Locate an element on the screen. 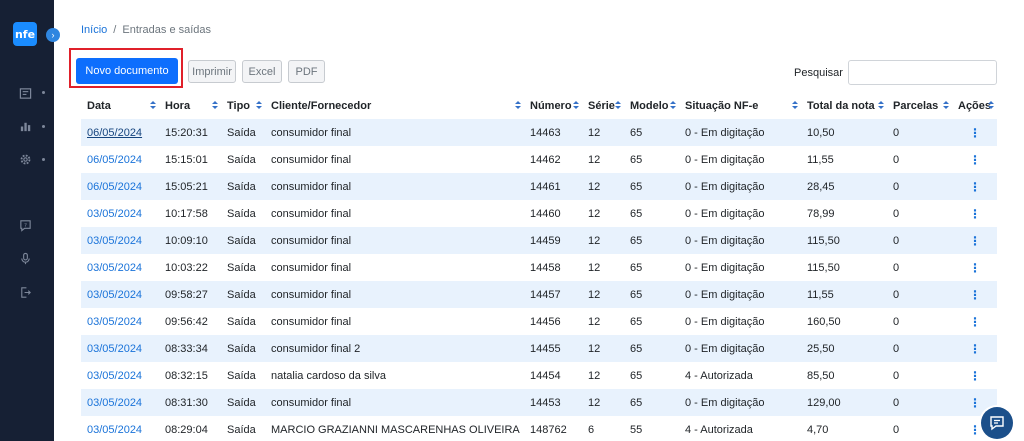  column-header-label: Total da nota is located at coordinates (841, 105).